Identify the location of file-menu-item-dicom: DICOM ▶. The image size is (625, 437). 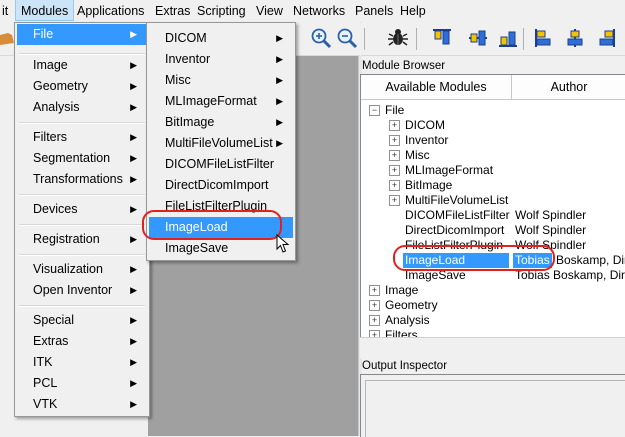
(221, 38).